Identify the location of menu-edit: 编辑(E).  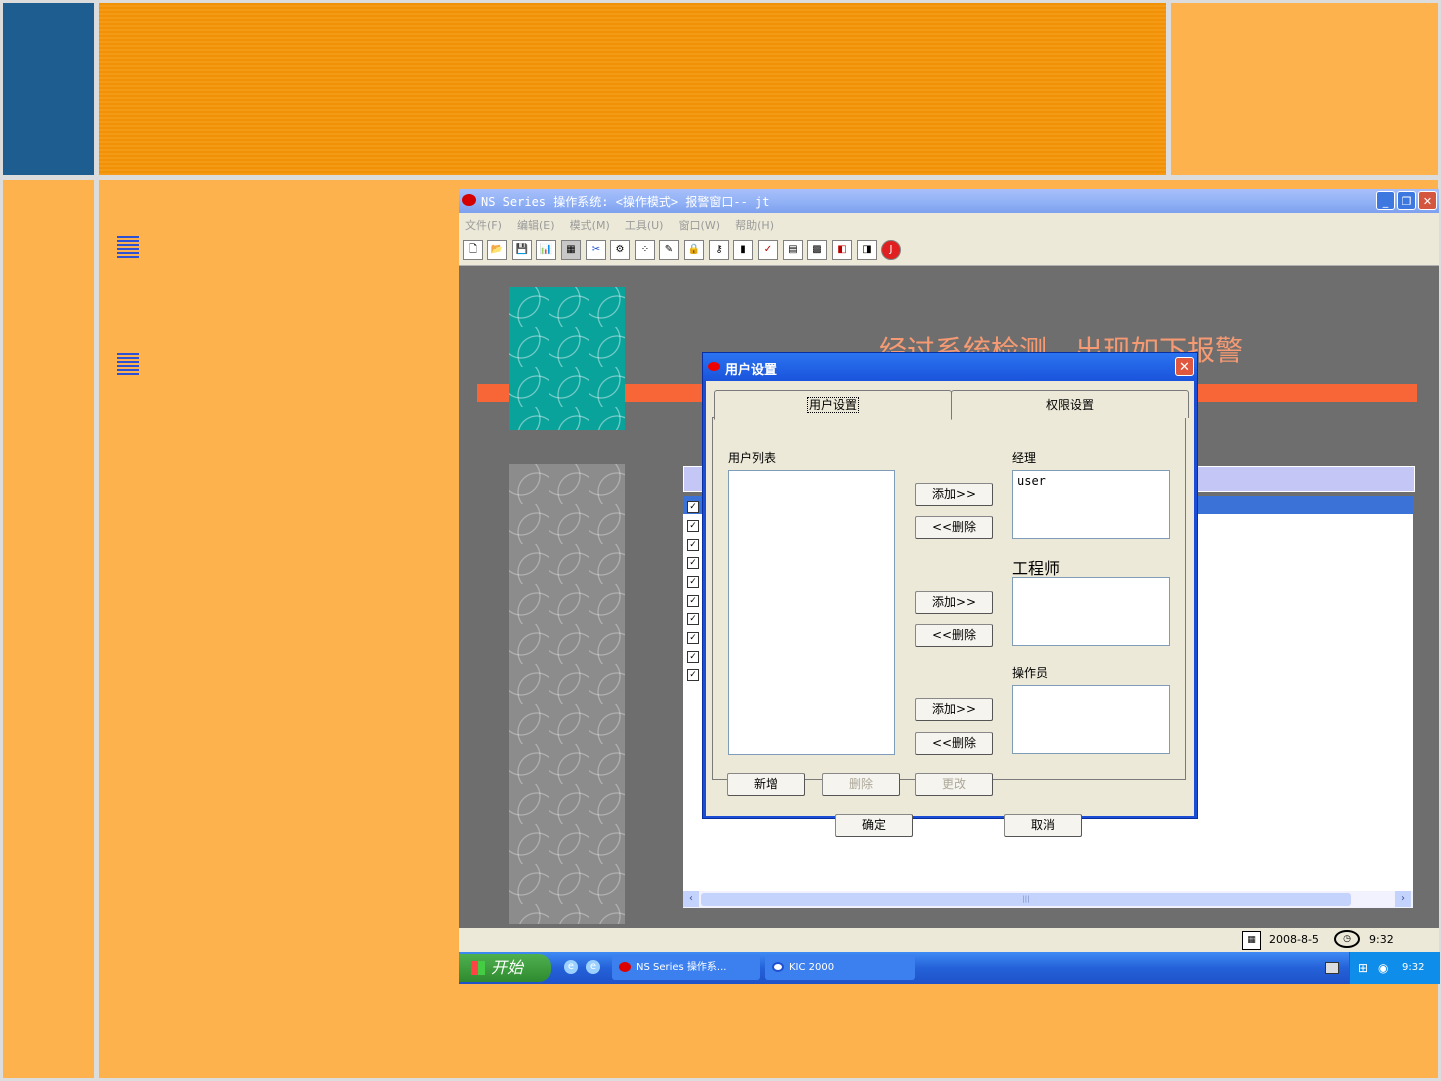
(536, 225).